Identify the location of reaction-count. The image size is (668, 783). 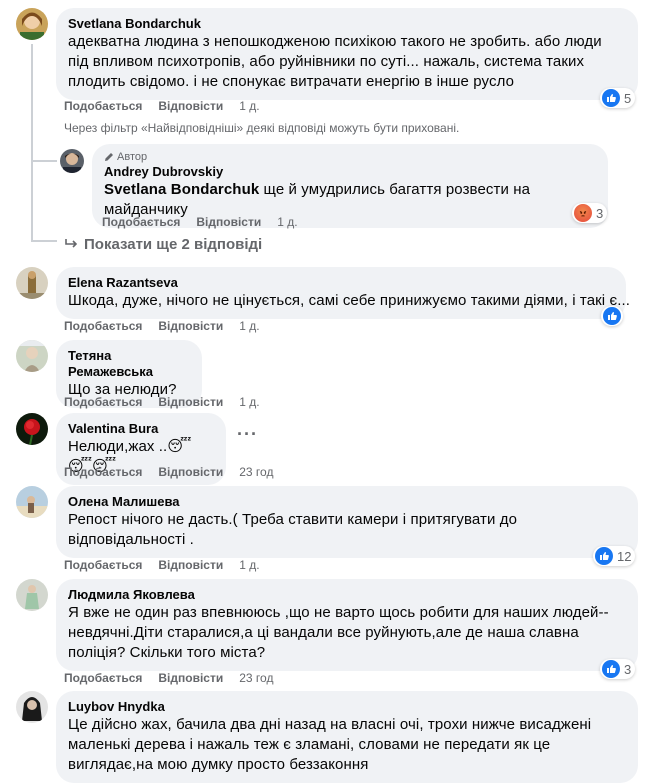
(612, 316).